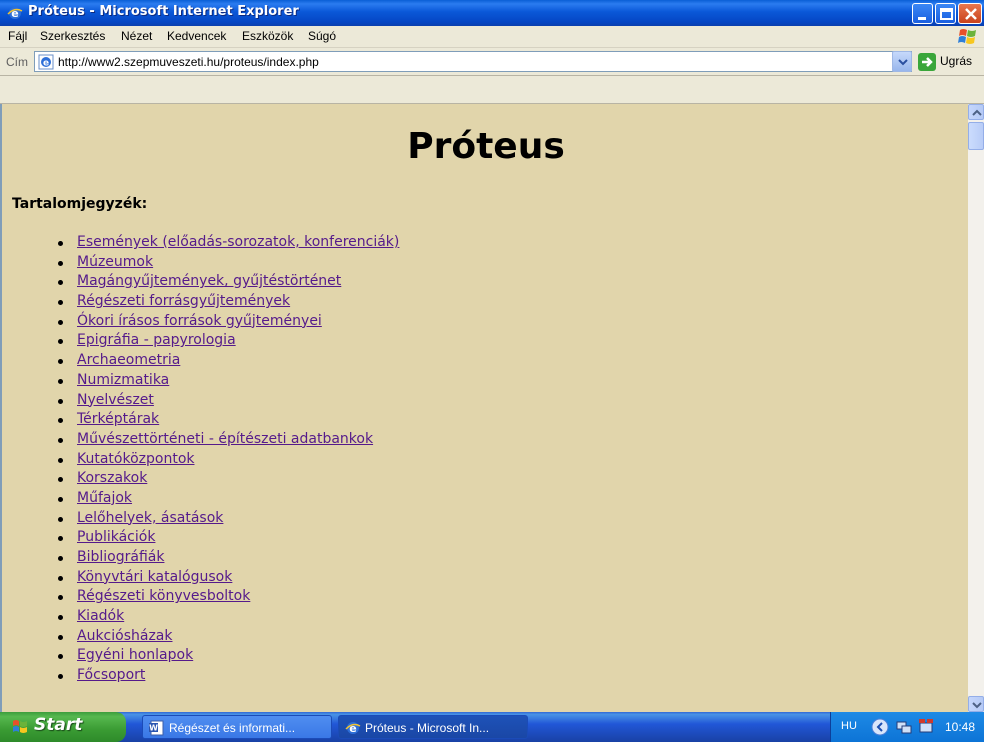  What do you see at coordinates (116, 537) in the screenshot?
I see `toc-link: Publikációk` at bounding box center [116, 537].